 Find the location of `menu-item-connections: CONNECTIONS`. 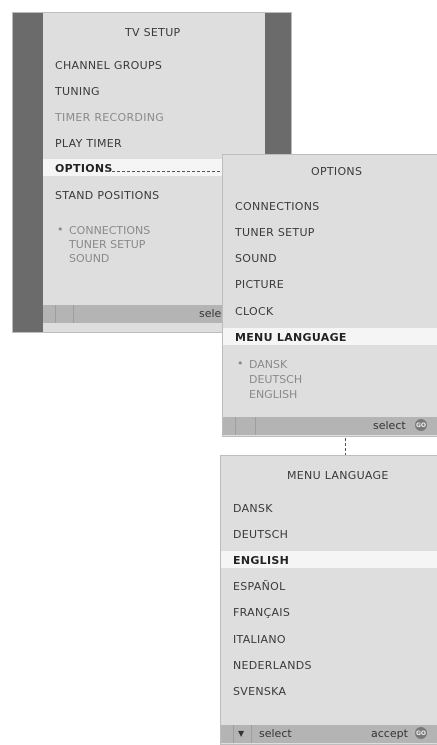

menu-item-connections: CONNECTIONS is located at coordinates (277, 206).